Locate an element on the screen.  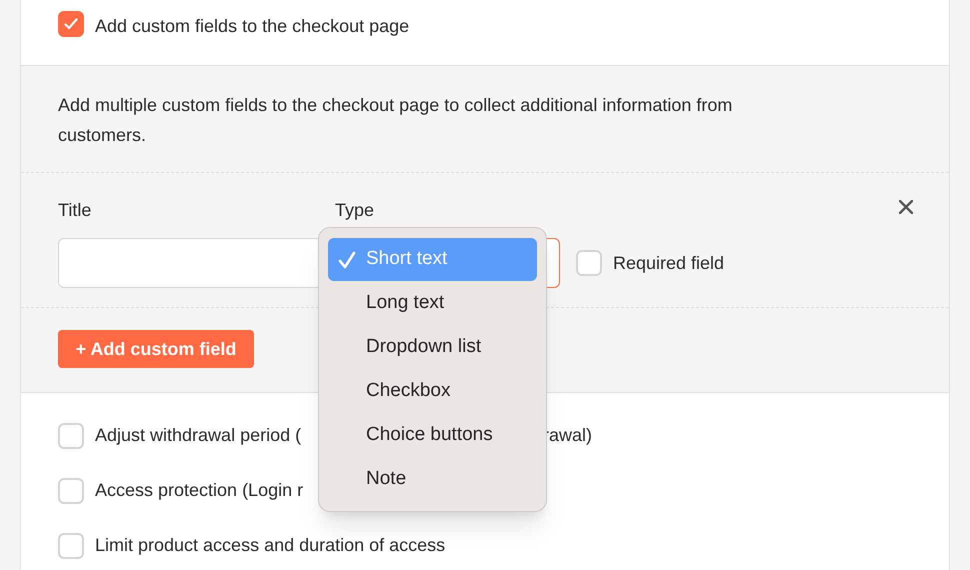
option-label: Add custom fields to the checkout page is located at coordinates (252, 26).